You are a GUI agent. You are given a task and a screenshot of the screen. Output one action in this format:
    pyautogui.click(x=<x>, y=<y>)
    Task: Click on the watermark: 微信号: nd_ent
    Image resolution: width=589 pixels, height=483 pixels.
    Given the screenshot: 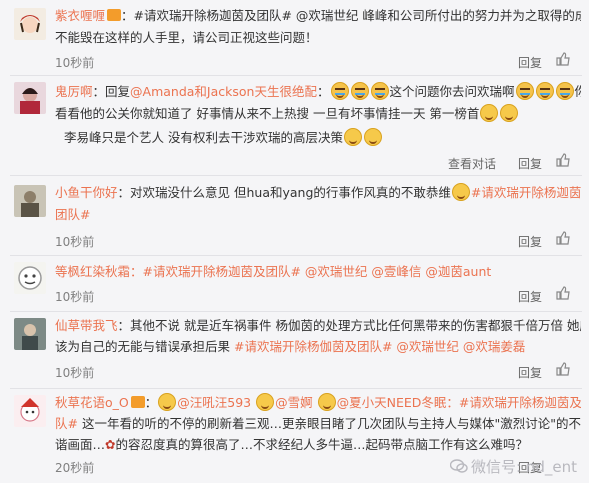 What is the action you would take?
    pyautogui.click(x=513, y=466)
    